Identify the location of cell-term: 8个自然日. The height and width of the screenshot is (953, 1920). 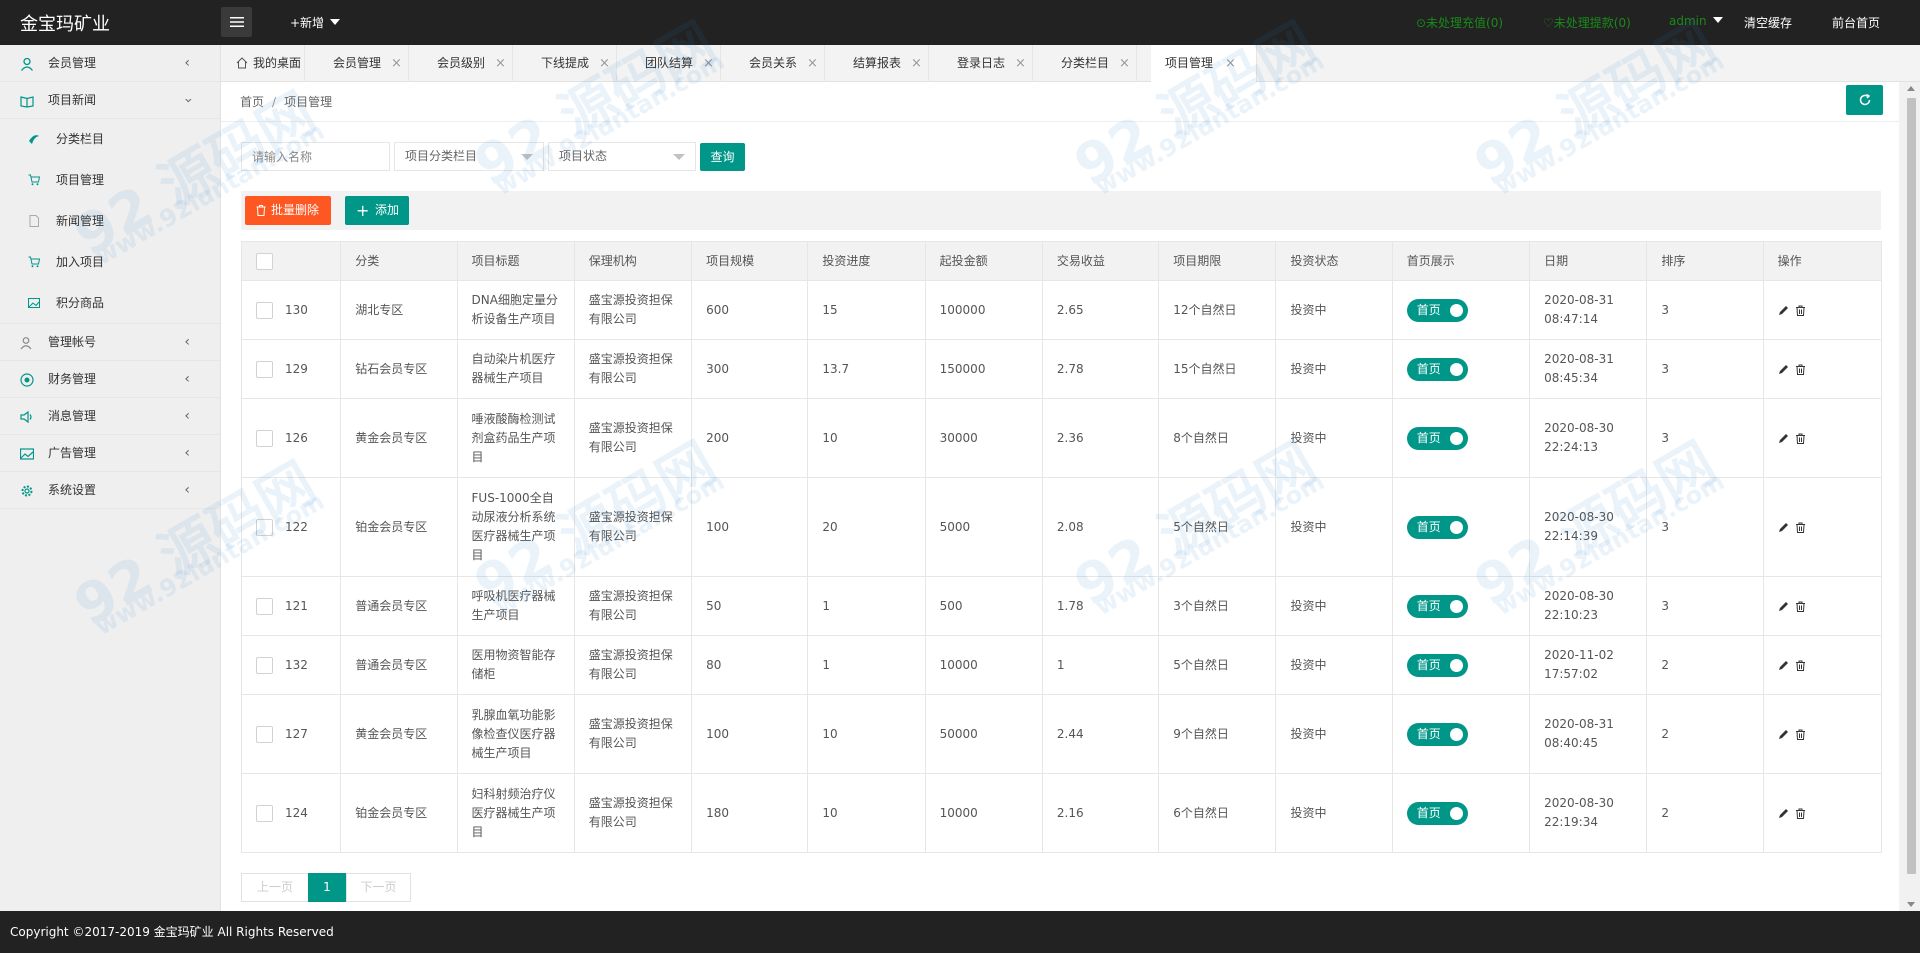
(1217, 438).